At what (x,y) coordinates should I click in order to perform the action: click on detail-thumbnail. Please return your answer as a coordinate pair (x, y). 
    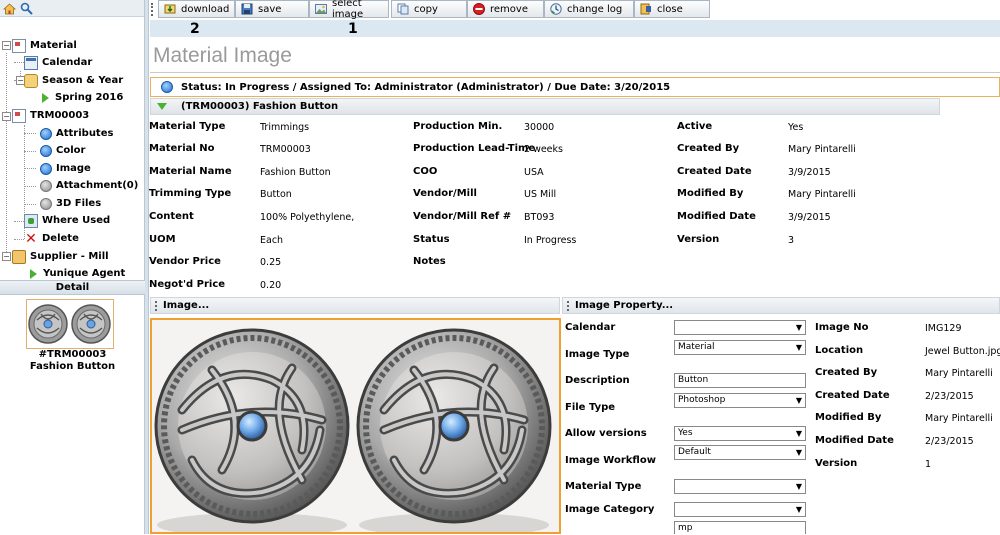
    Looking at the image, I should click on (70, 324).